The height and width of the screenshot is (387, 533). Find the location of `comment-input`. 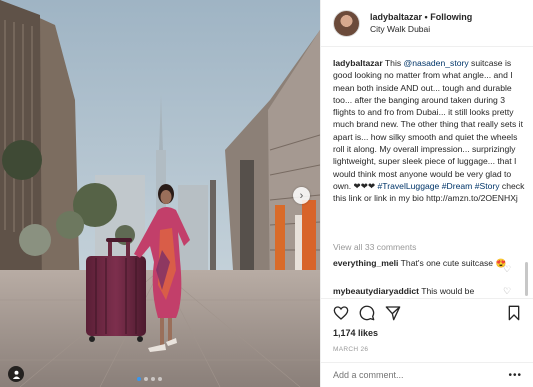

comment-input is located at coordinates (413, 375).